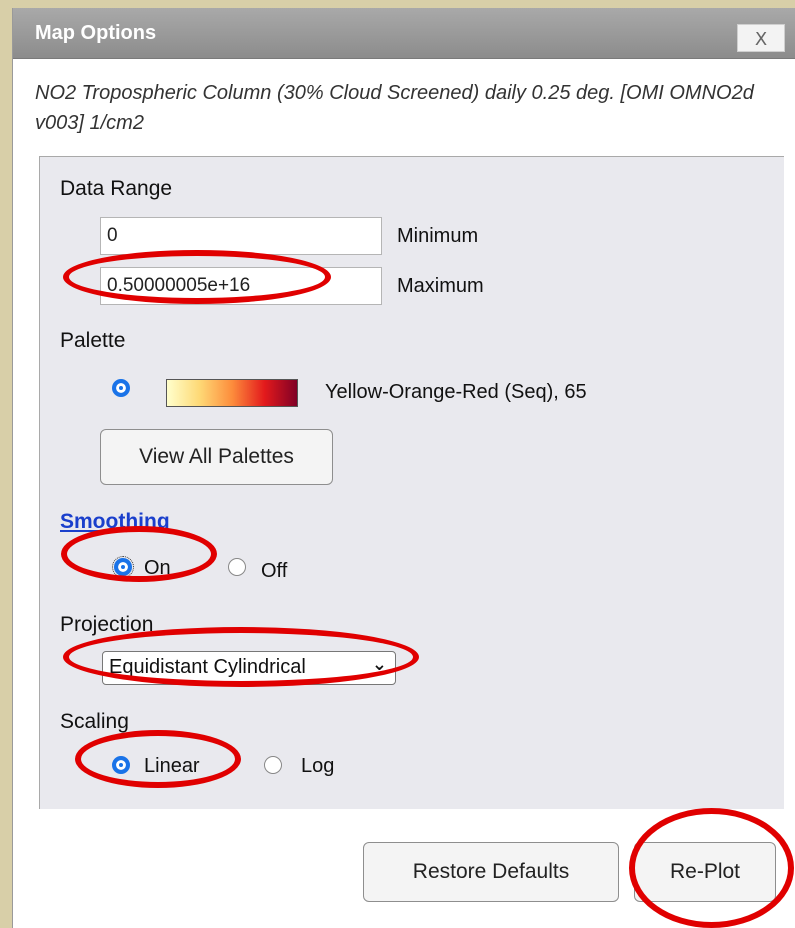 This screenshot has height=928, width=795. I want to click on highlight-ring-maximum, so click(197, 277).